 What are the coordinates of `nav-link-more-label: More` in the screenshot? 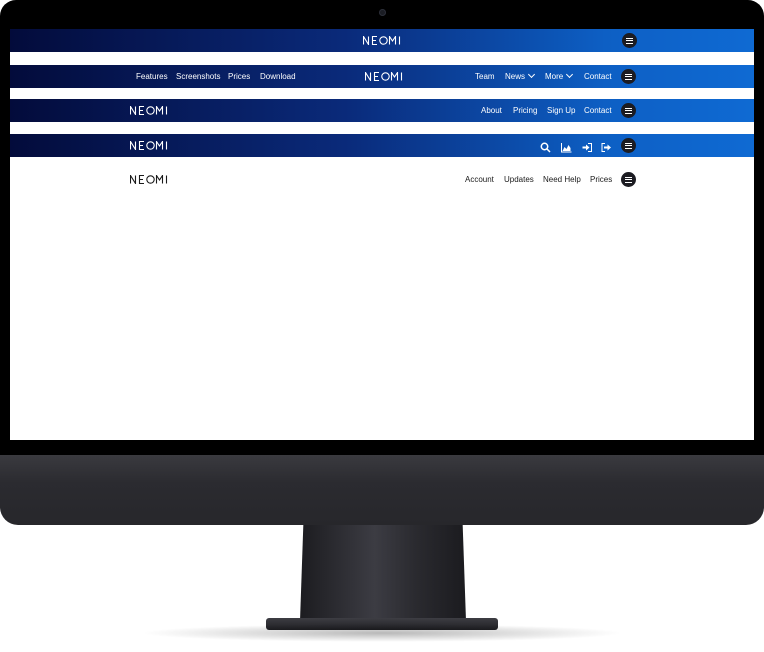 It's located at (554, 76).